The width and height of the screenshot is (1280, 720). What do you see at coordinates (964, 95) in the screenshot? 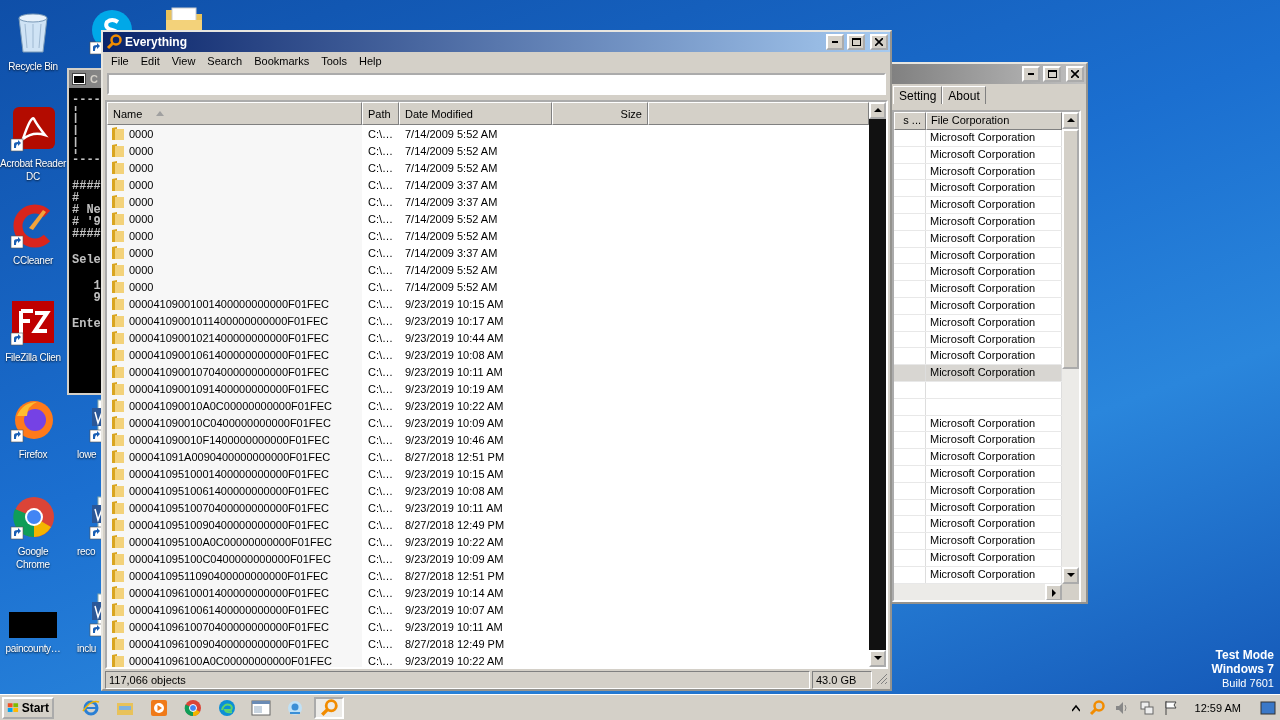
I see `tab: About` at bounding box center [964, 95].